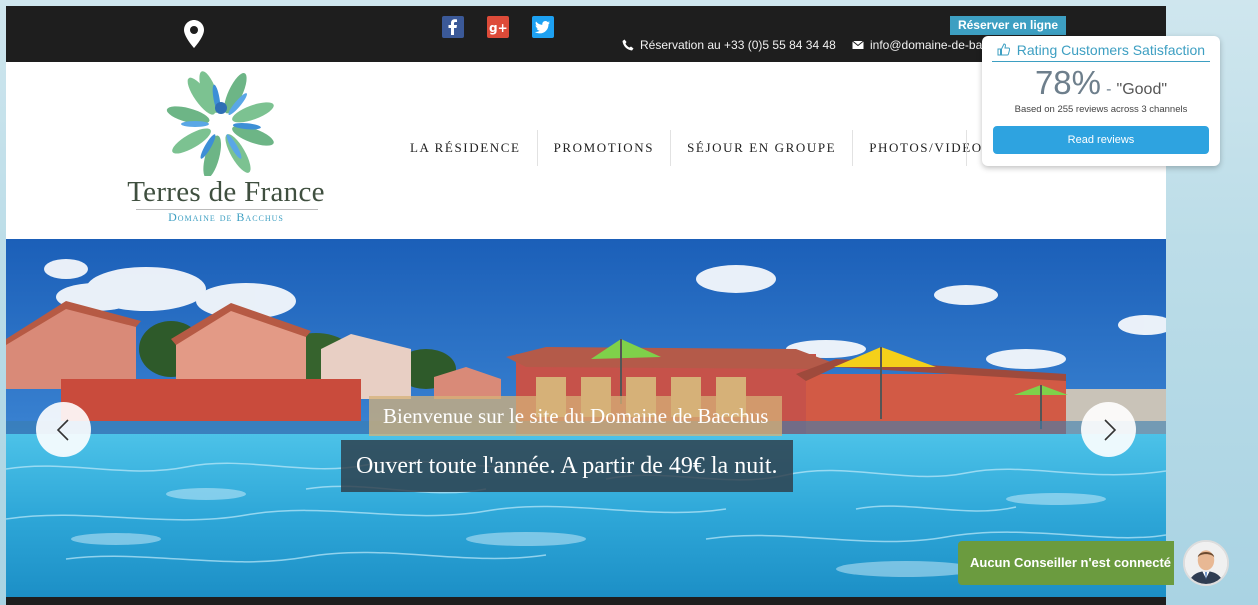 This screenshot has width=1258, height=605. I want to click on email-text: info@domaine-de-bacchus.com, so click(926, 45).